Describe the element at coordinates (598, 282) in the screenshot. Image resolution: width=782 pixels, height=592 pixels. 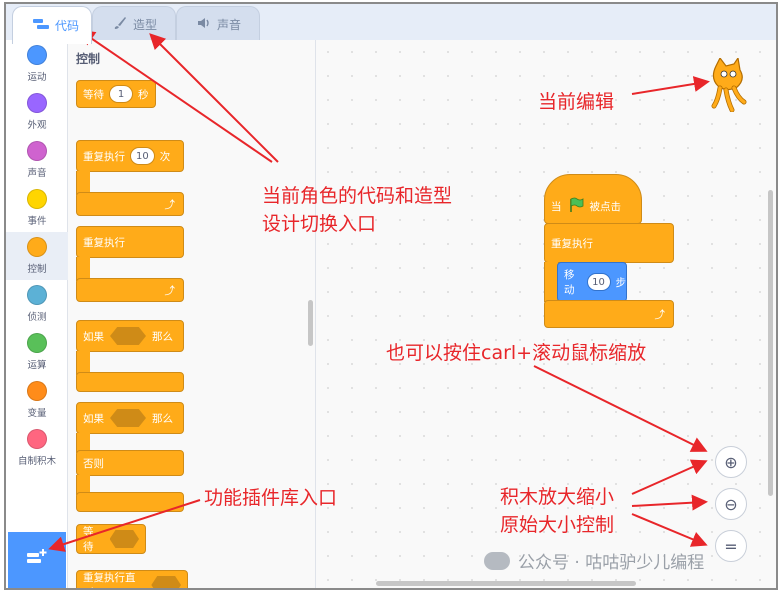
I see `move-steps-input: 10` at that location.